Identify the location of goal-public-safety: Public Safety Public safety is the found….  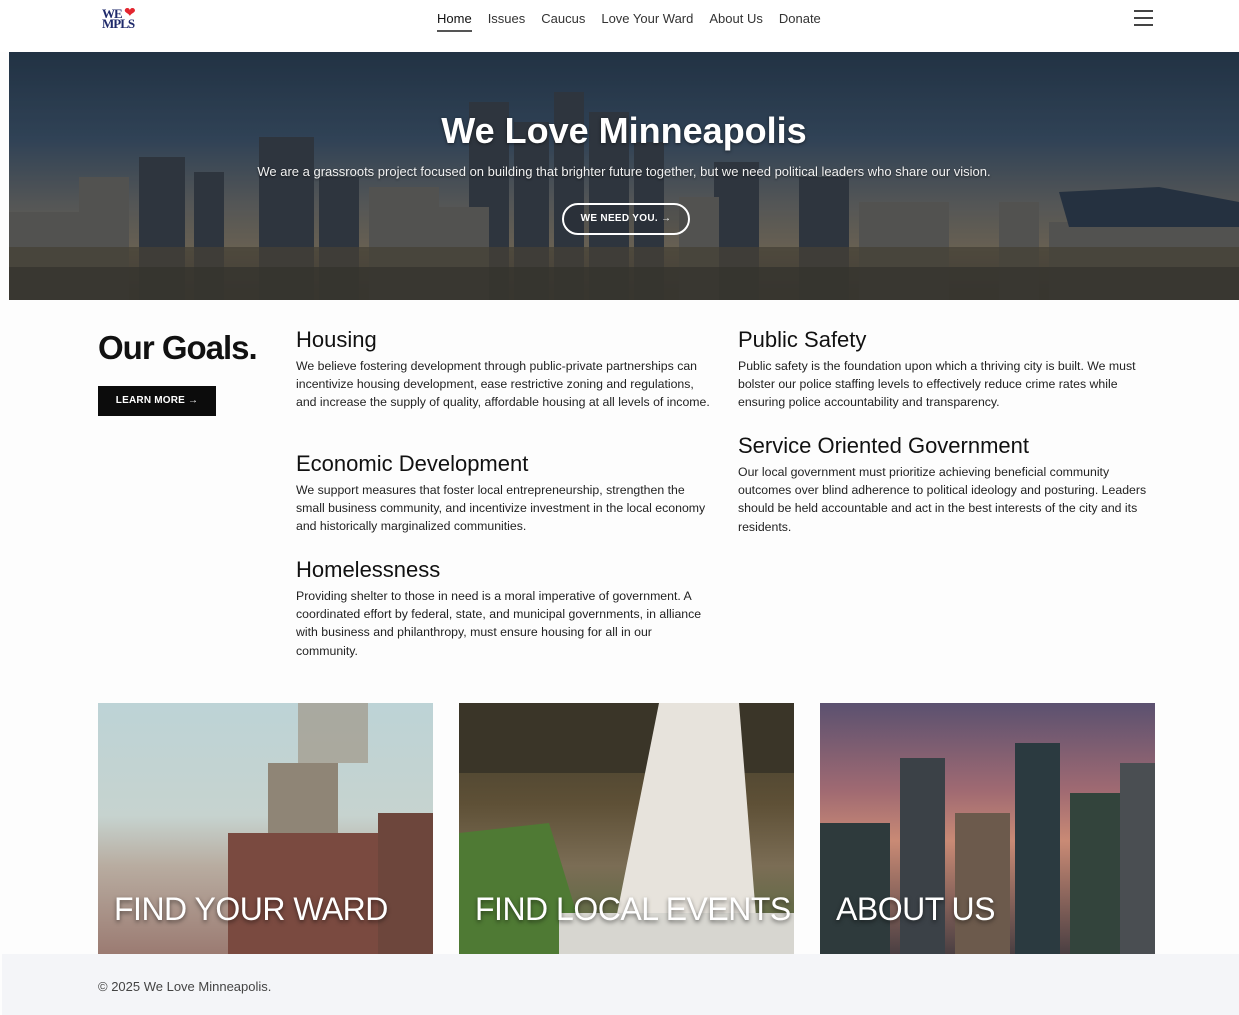
(945, 369).